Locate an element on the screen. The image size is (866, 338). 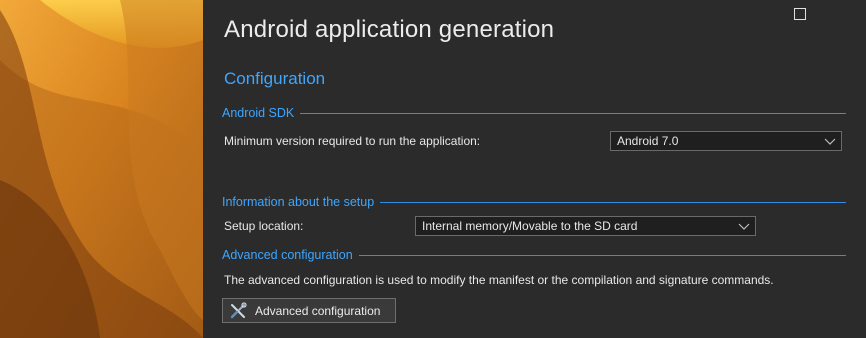
maximize-icon is located at coordinates (800, 14).